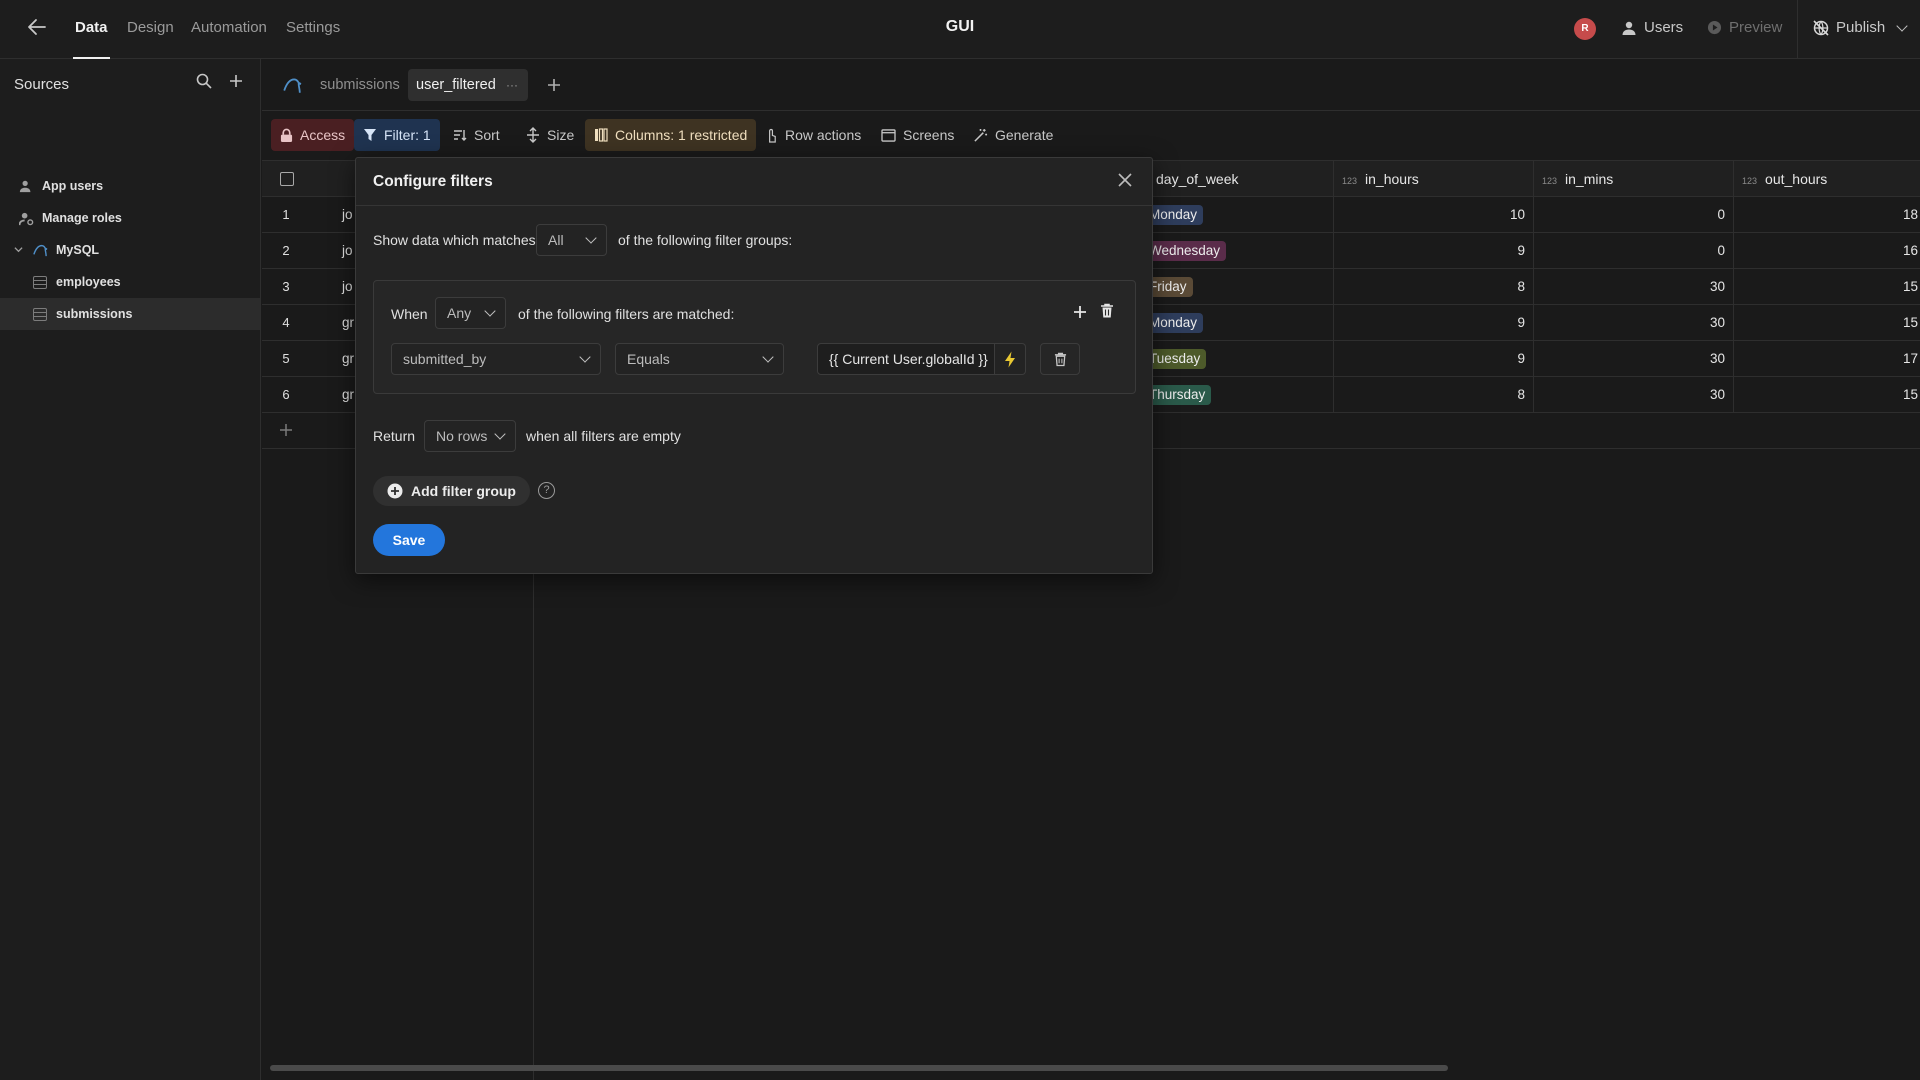 This screenshot has width=1920, height=1080. Describe the element at coordinates (705, 240) in the screenshot. I see `show-data-suffix: of the following filter groups:` at that location.